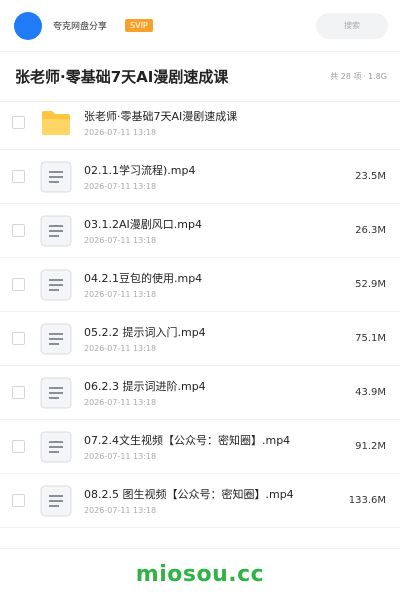 This screenshot has height=600, width=400. What do you see at coordinates (370, 284) in the screenshot?
I see `file-size: 52.9M` at bounding box center [370, 284].